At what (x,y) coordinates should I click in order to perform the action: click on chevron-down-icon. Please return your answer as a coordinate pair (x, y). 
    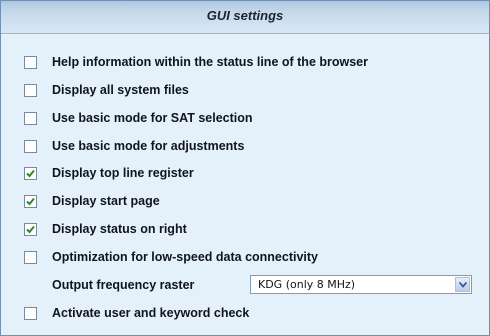
    Looking at the image, I should click on (463, 285).